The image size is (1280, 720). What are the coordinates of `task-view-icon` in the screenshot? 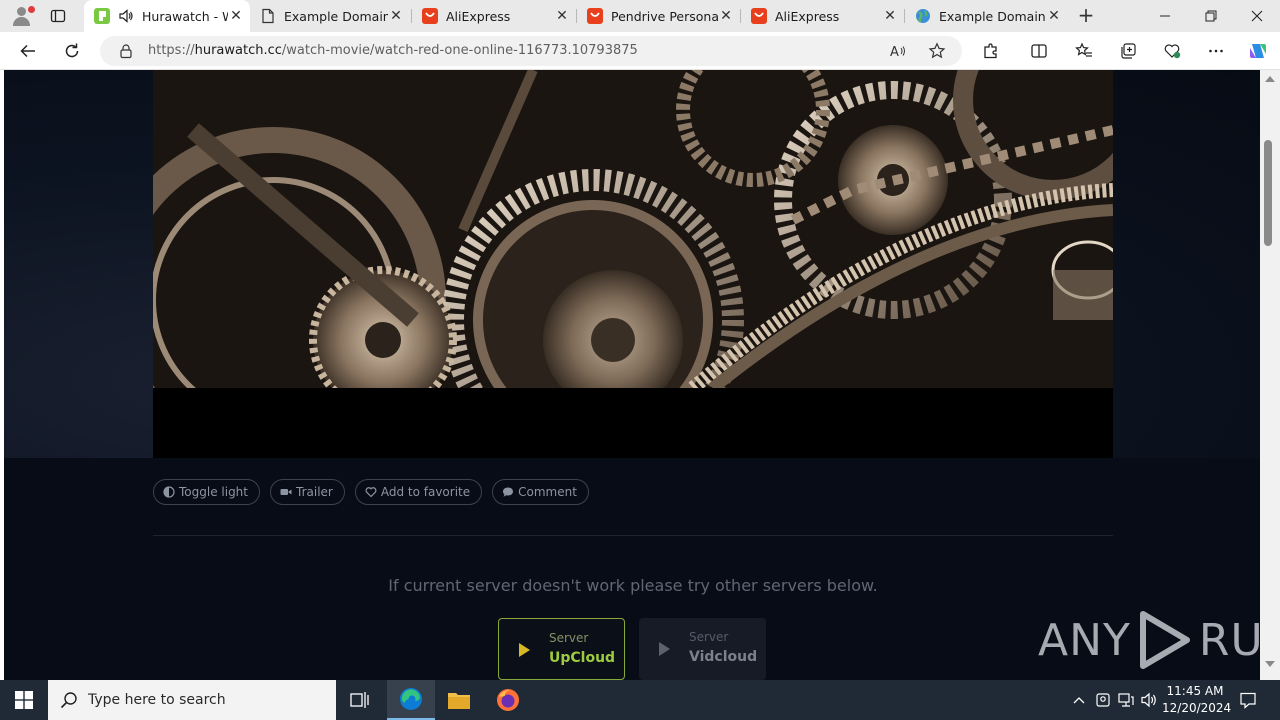 It's located at (359, 700).